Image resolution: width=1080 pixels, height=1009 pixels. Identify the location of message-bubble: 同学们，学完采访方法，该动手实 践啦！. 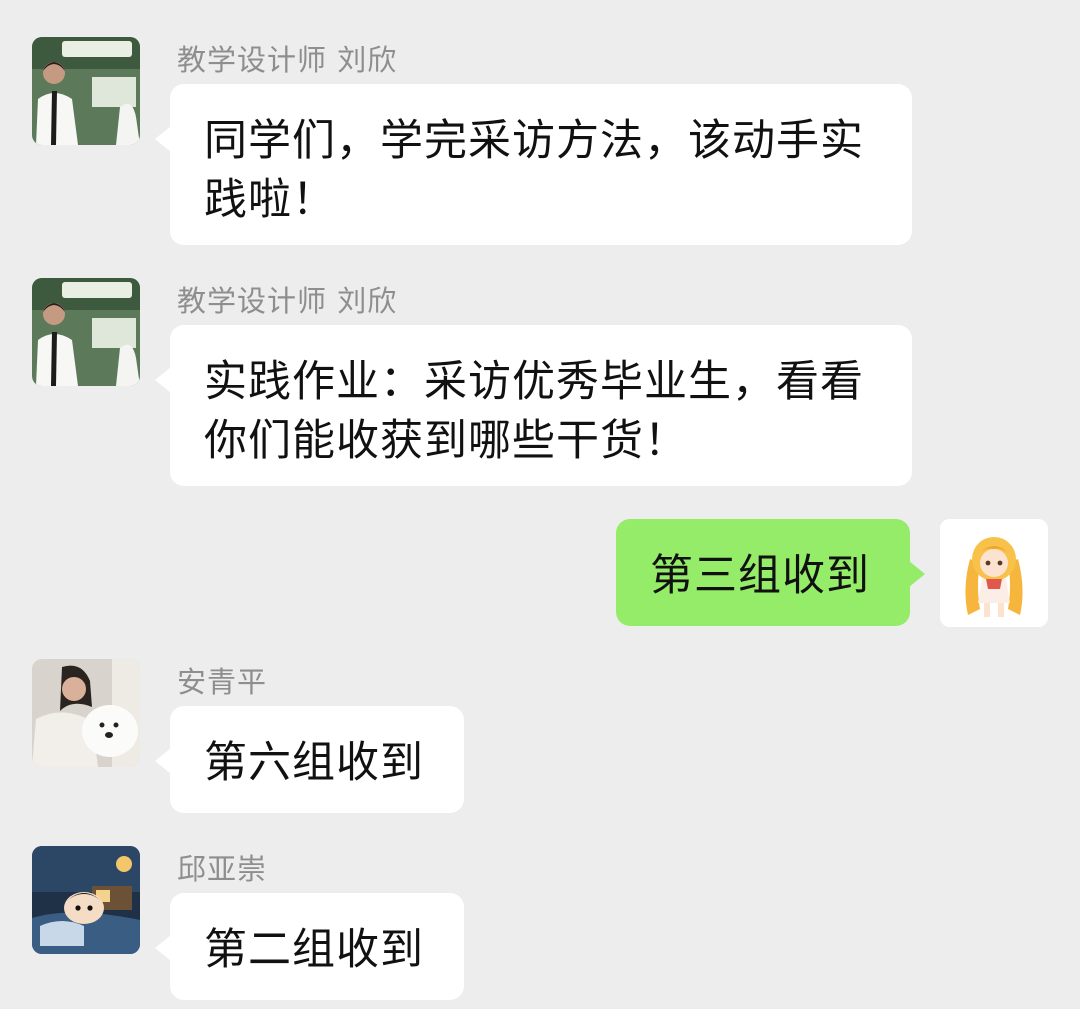
(533, 164).